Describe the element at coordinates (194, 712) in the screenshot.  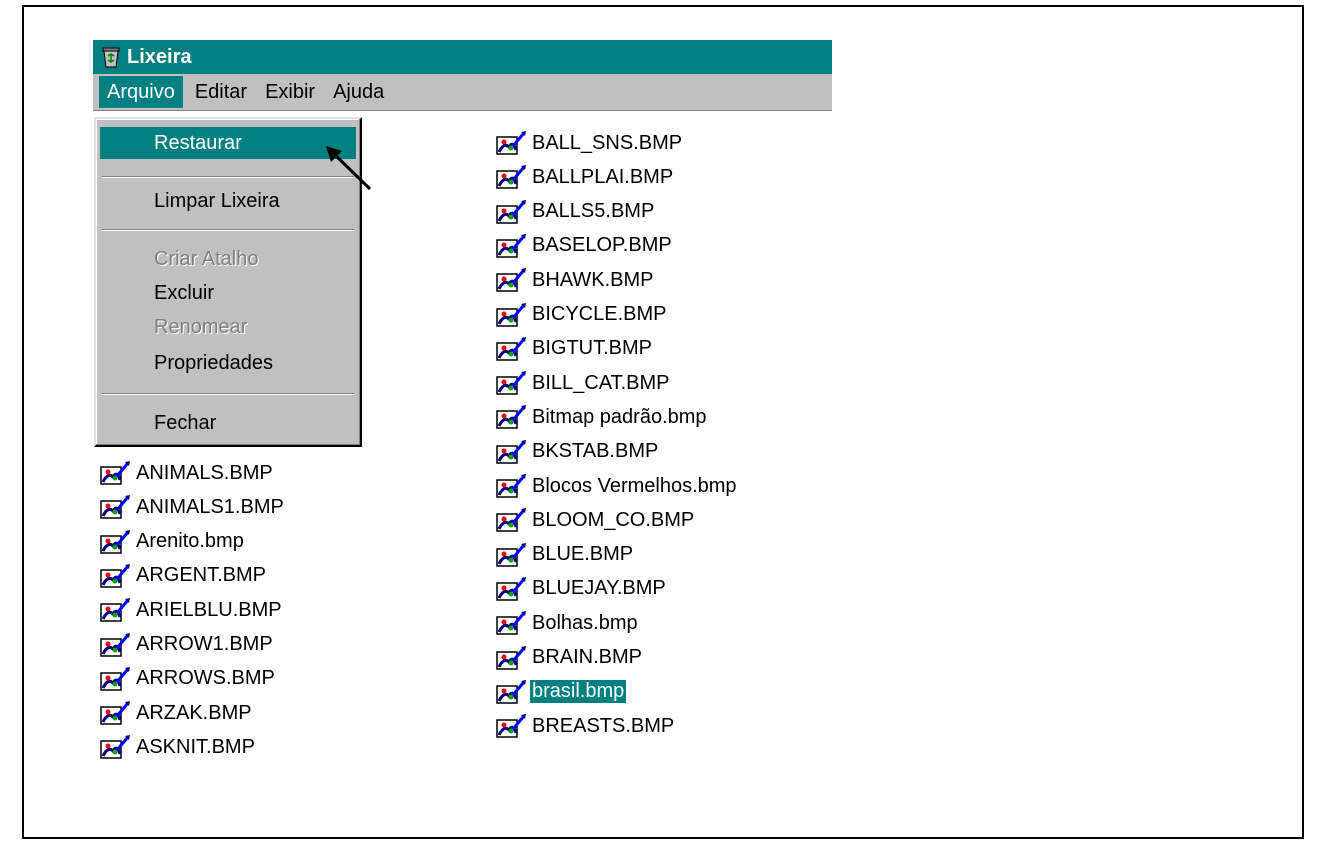
I see `file-name: ARZAK.BMP` at that location.